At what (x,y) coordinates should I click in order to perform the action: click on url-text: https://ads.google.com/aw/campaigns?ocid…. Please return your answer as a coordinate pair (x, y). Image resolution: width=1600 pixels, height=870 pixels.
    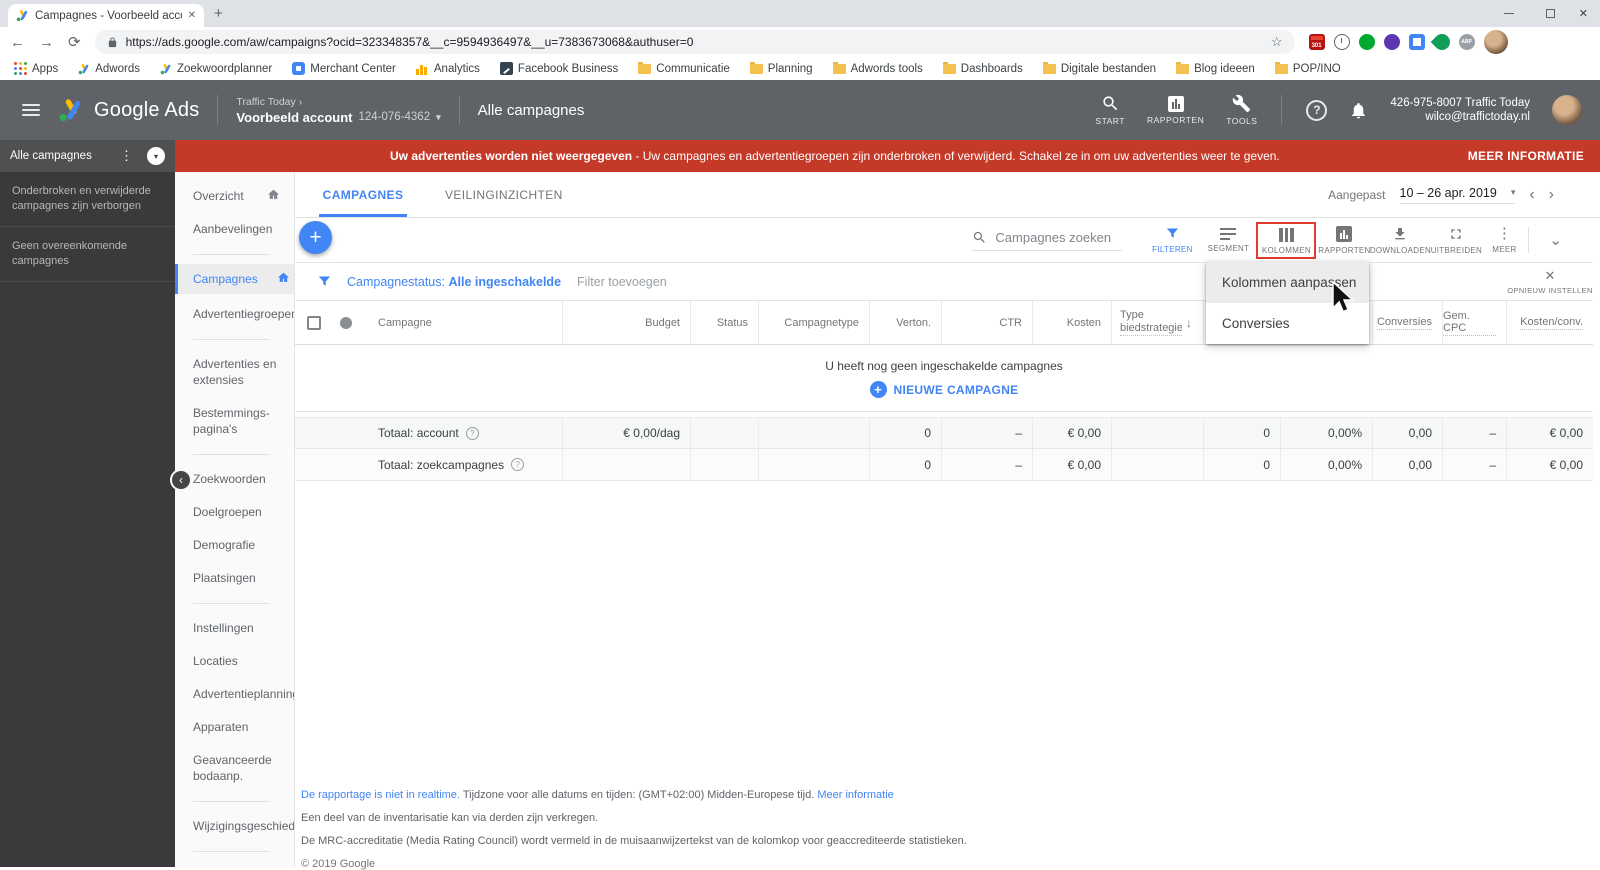
    Looking at the image, I should click on (694, 42).